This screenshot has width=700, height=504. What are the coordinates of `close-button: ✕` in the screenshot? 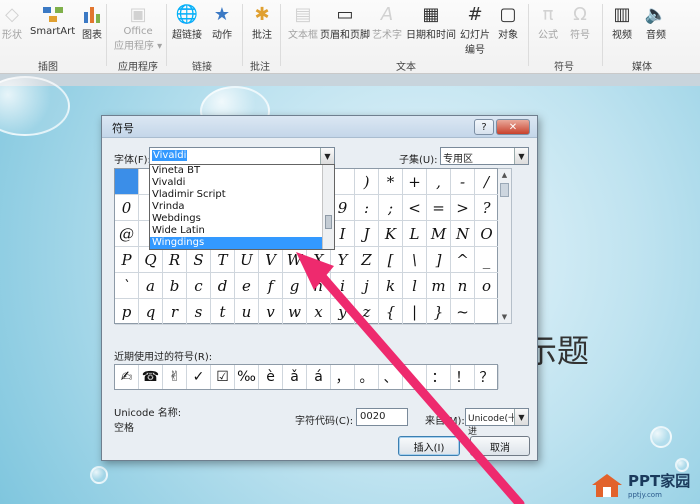 It's located at (513, 127).